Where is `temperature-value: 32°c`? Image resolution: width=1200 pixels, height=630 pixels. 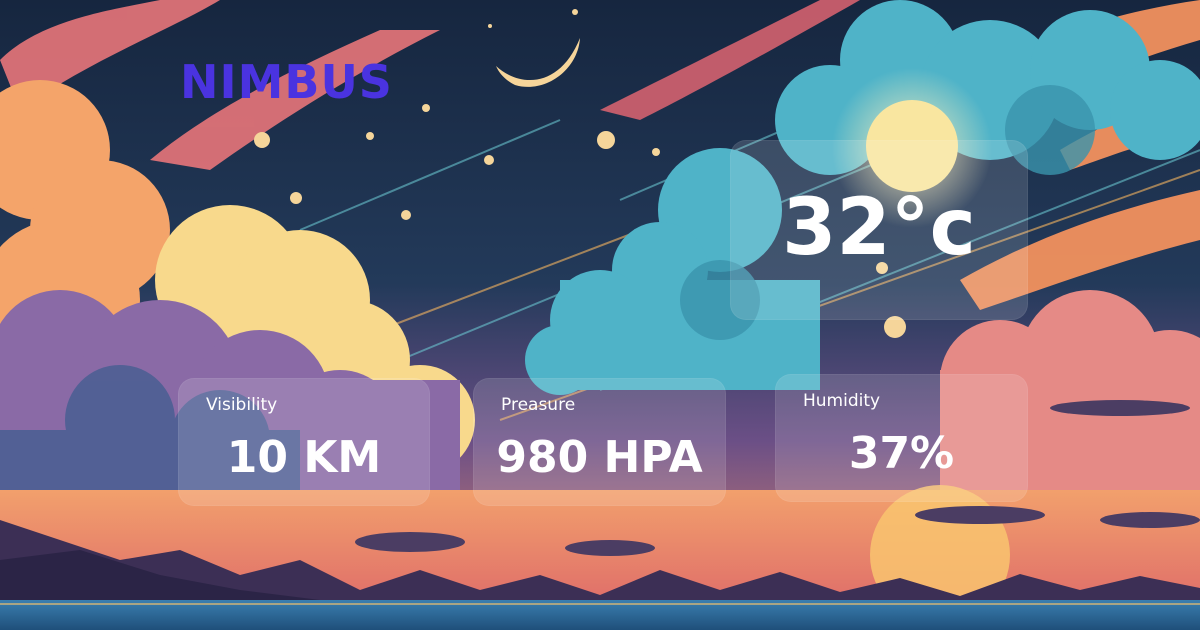 temperature-value: 32°c is located at coordinates (879, 228).